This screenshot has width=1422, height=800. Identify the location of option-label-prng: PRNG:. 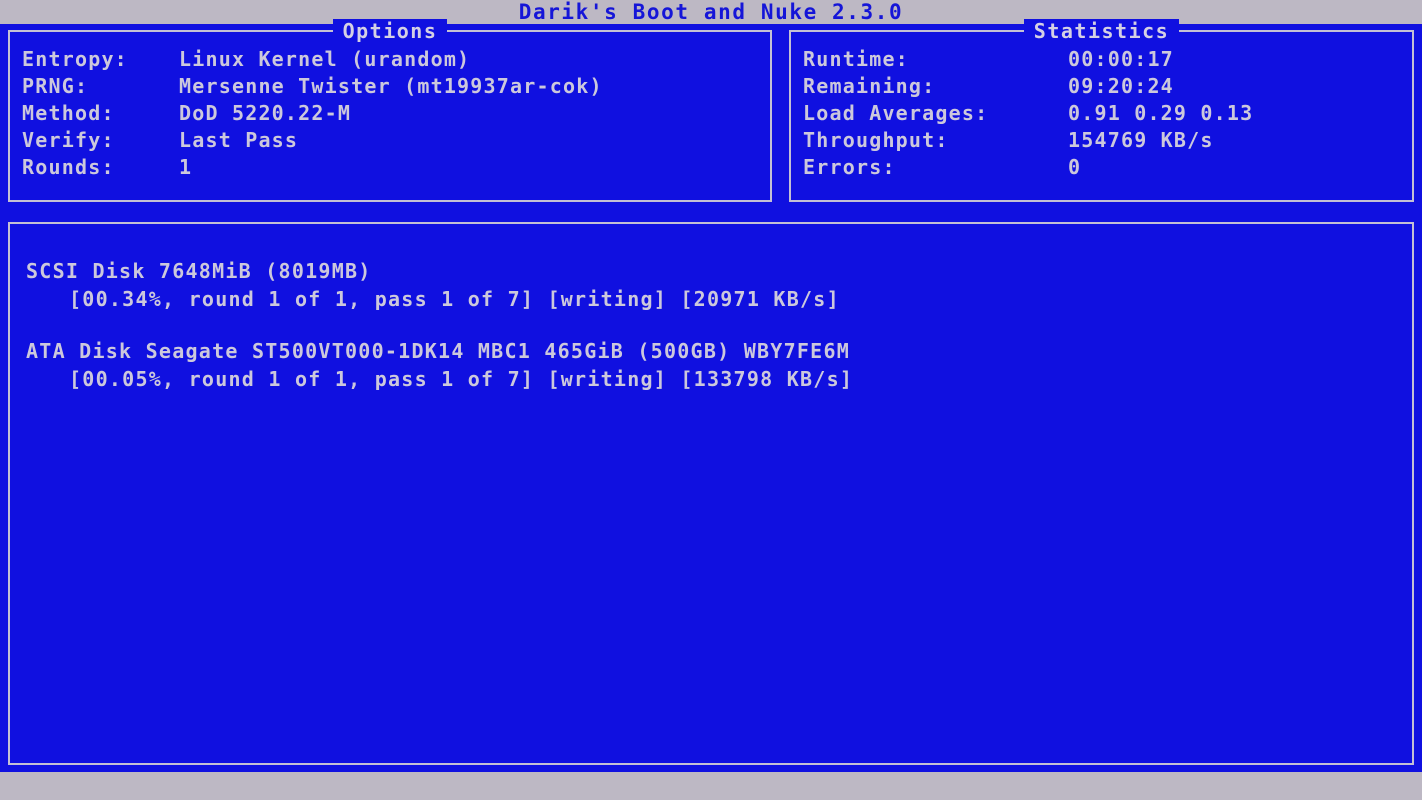
(55, 86).